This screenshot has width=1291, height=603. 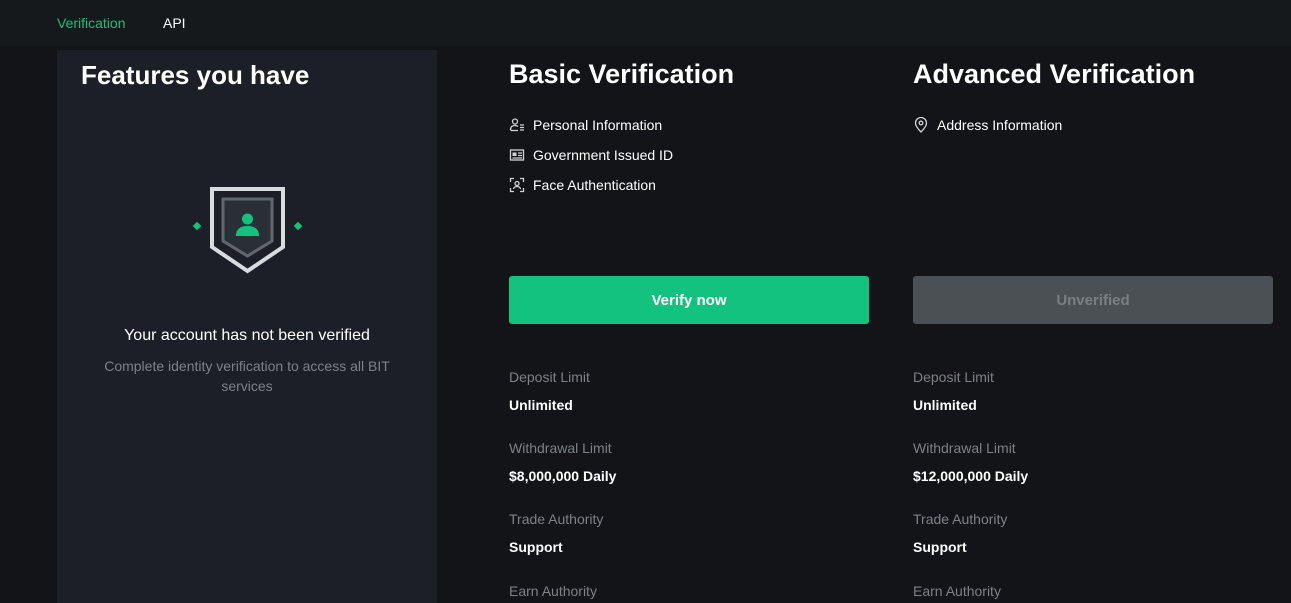 What do you see at coordinates (971, 476) in the screenshot?
I see `withdrawal-limit-value: $12,000,000 Daily` at bounding box center [971, 476].